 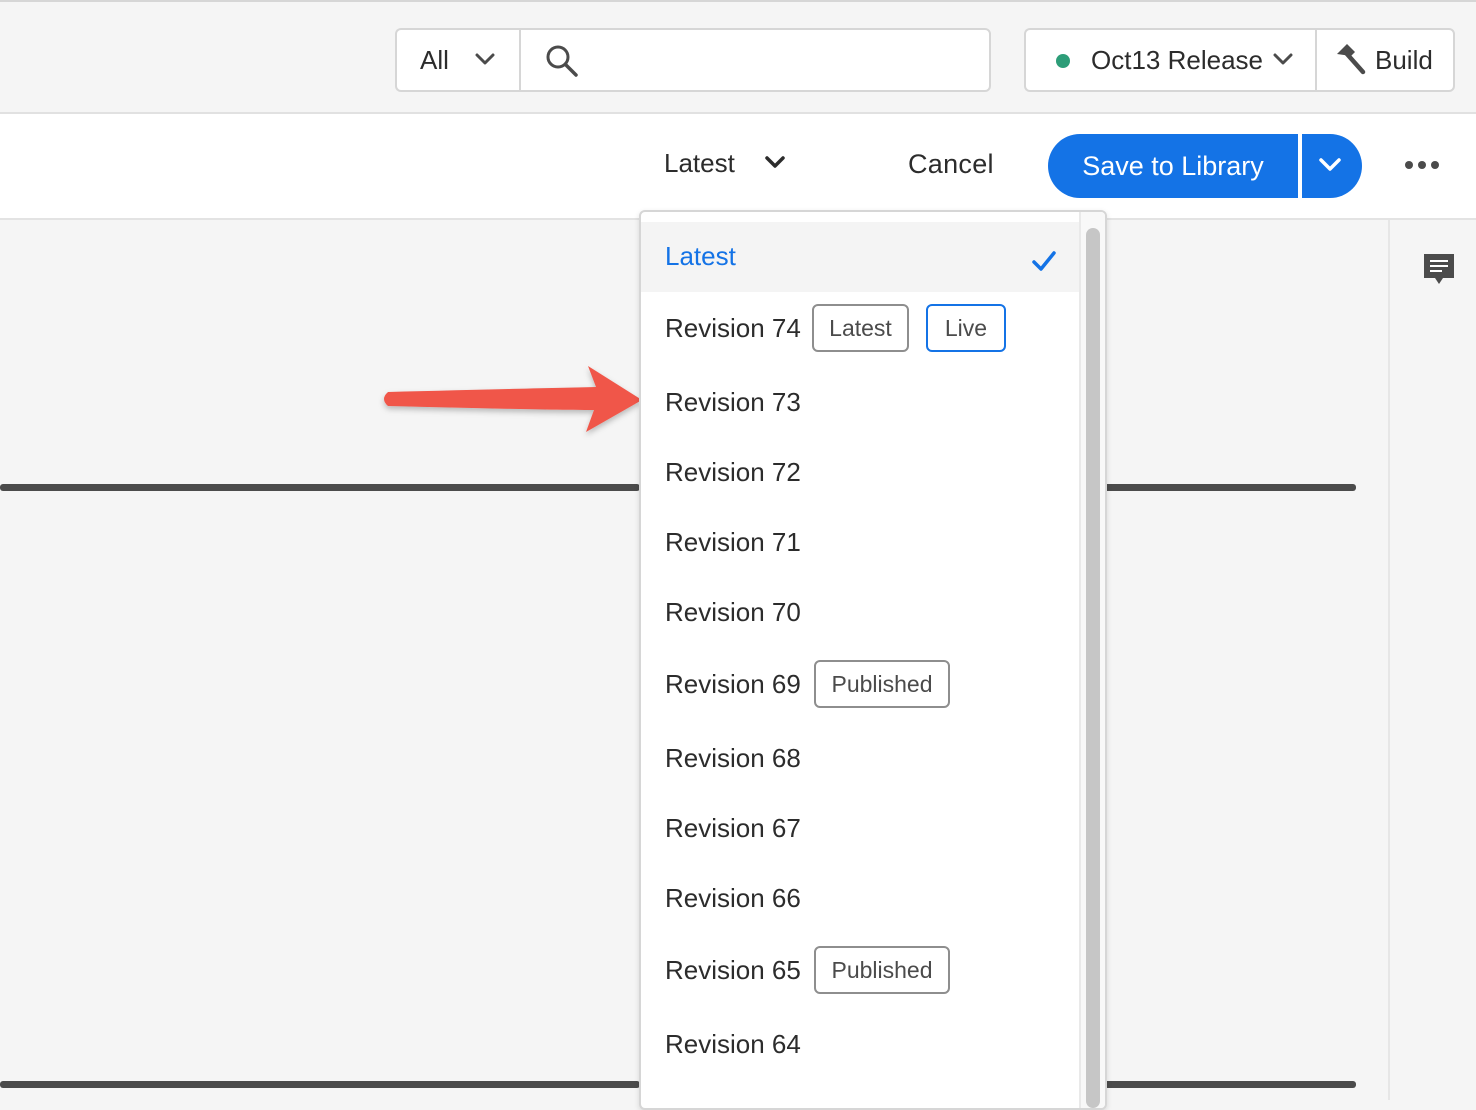 I want to click on menu-item-revision-67: Revision 67, so click(x=860, y=829).